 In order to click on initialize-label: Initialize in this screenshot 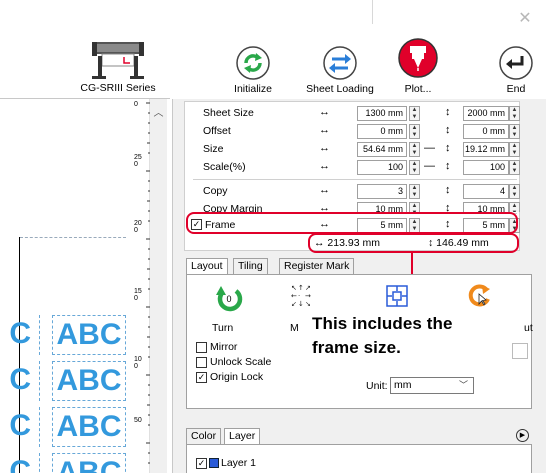, I will do `click(253, 89)`.